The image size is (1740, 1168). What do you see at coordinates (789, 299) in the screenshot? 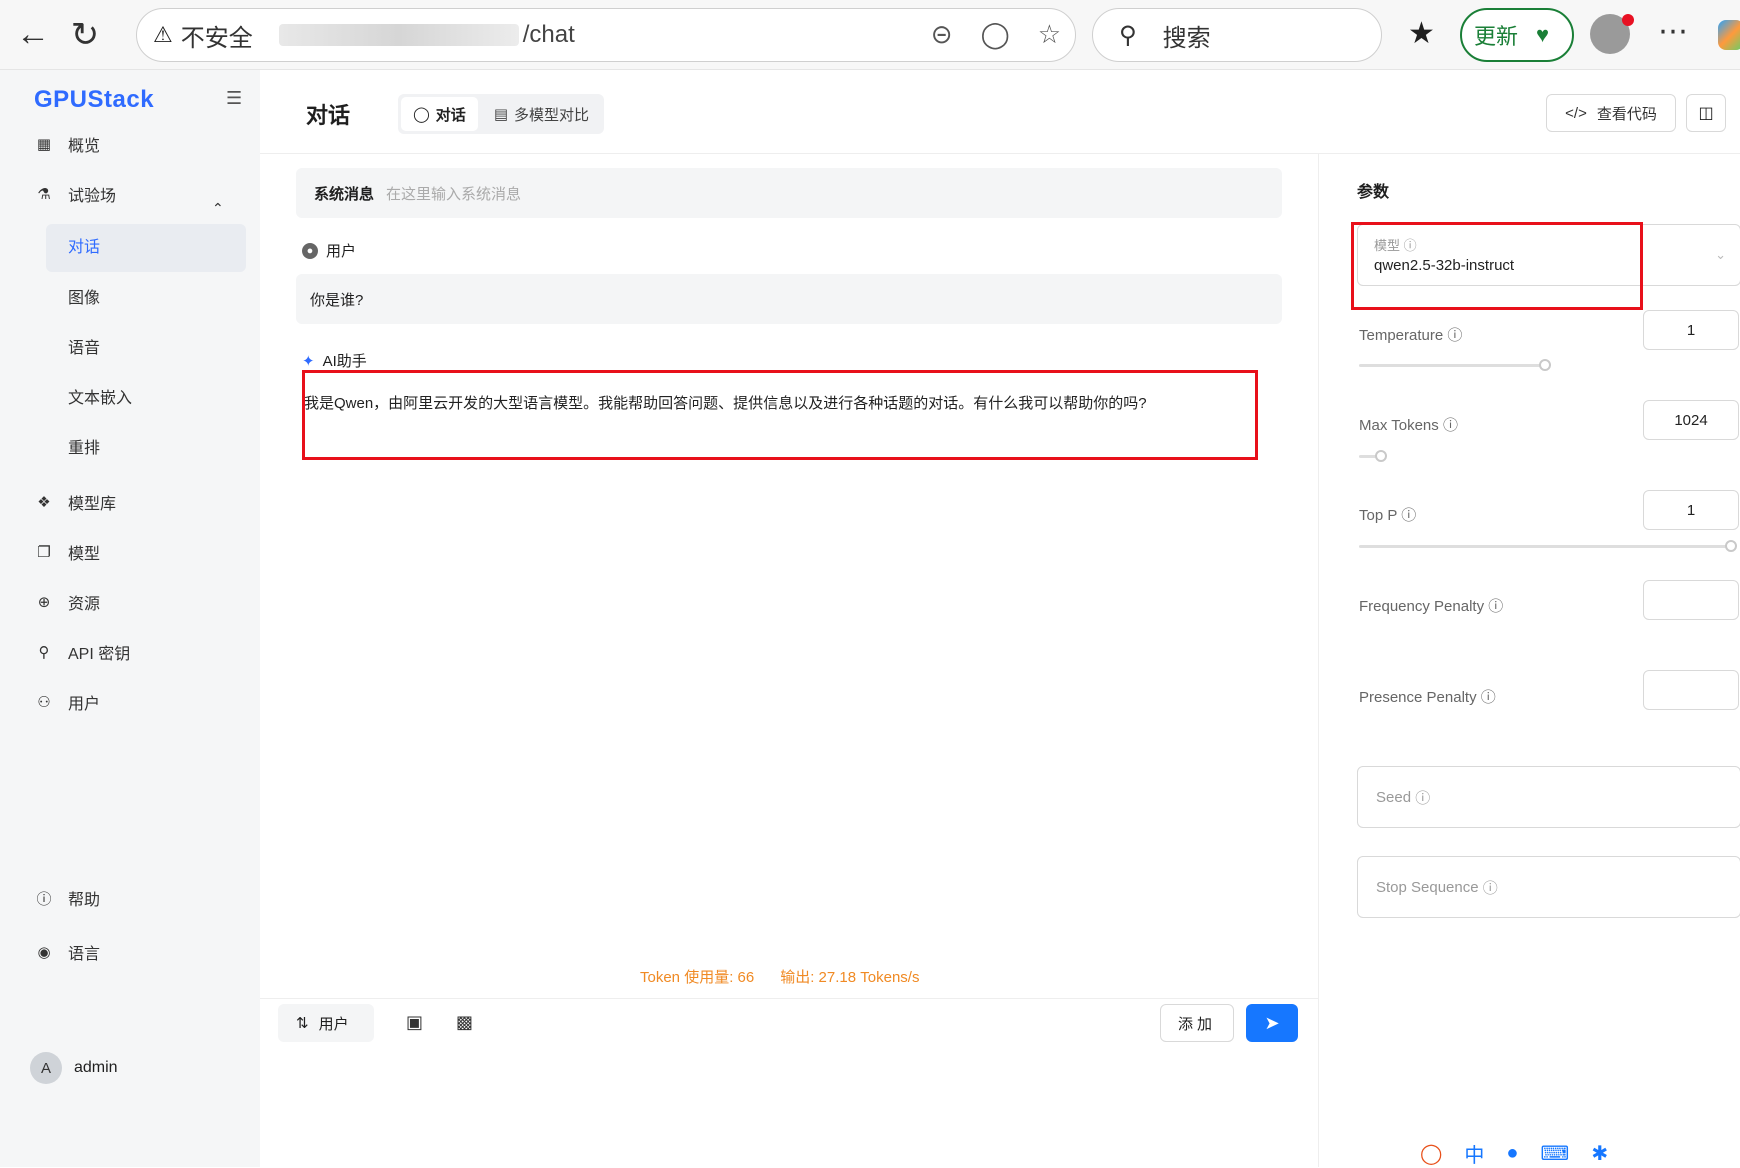
I see `user-message: 你是谁?` at bounding box center [789, 299].